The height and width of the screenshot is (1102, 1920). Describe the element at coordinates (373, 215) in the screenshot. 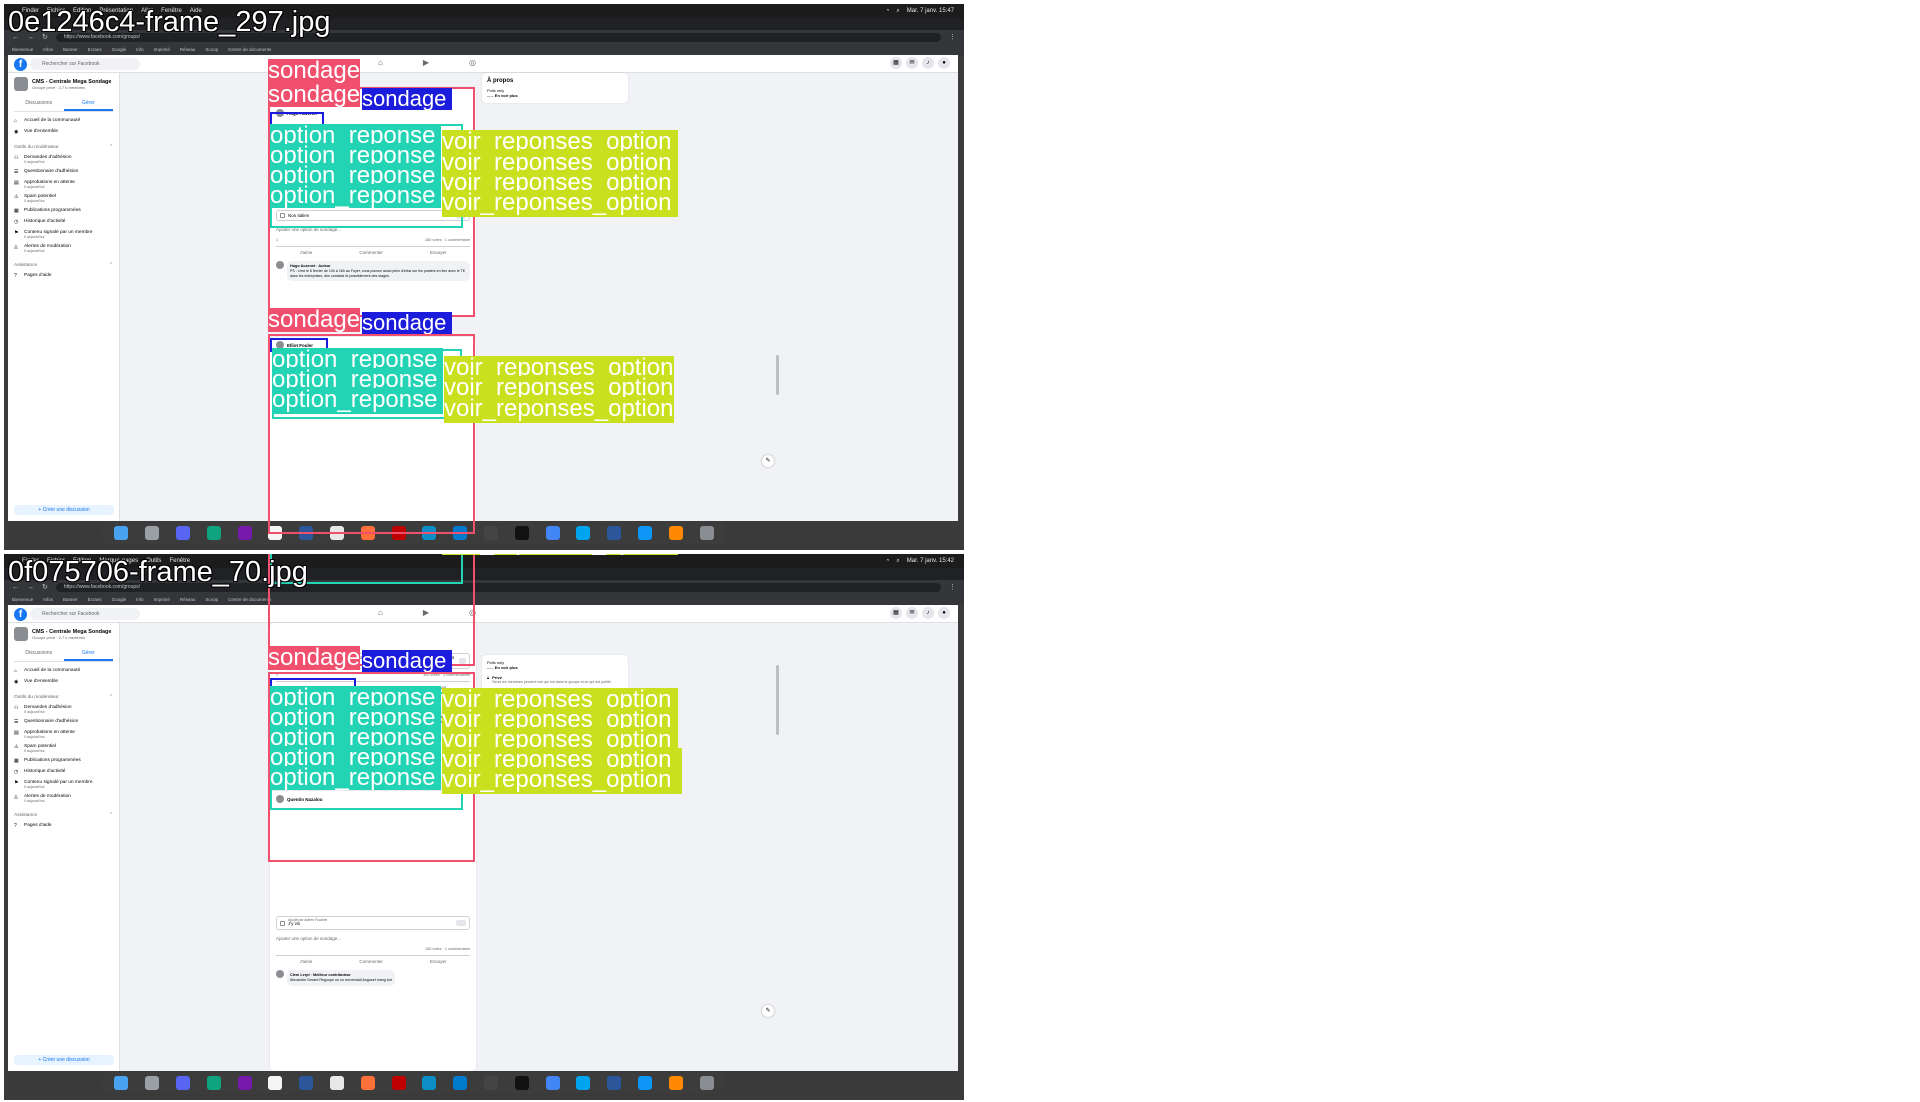

I see `poll-option: Non italien` at that location.